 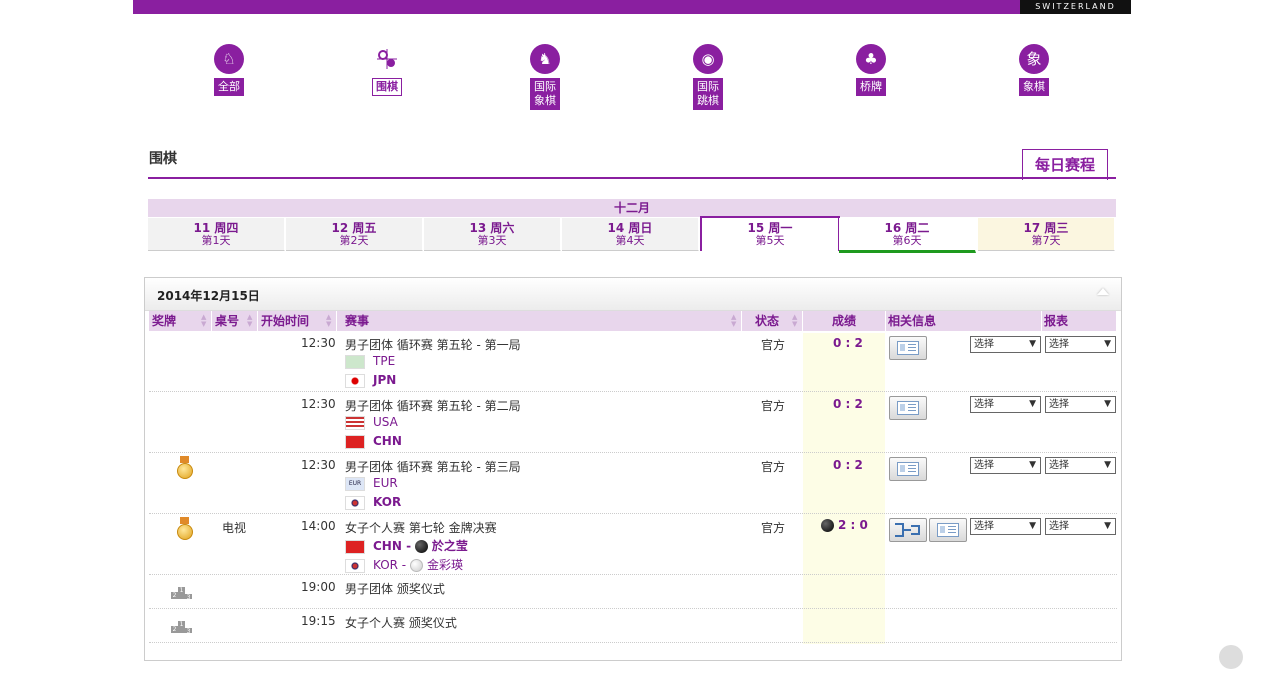 What do you see at coordinates (708, 59) in the screenshot?
I see `draughts-icon: ◉` at bounding box center [708, 59].